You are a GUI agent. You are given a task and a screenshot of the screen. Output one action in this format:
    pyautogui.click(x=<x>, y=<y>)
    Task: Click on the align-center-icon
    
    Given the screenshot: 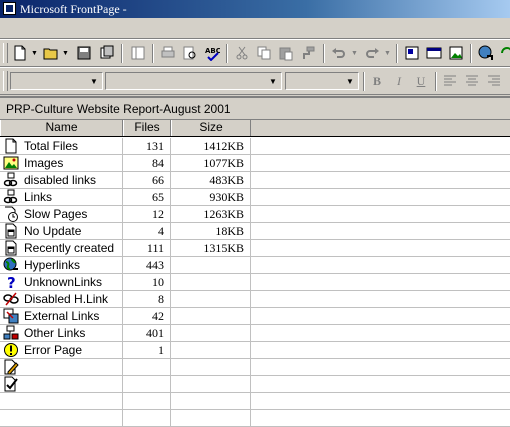 What is the action you would take?
    pyautogui.click(x=472, y=81)
    